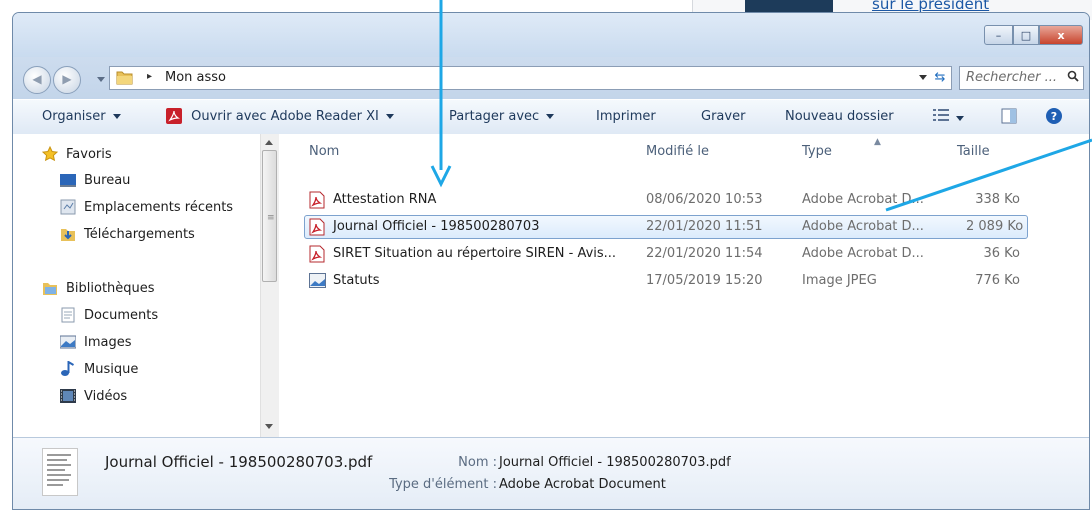  Describe the element at coordinates (1001, 253) in the screenshot. I see `file-size: 36 Ko` at that location.